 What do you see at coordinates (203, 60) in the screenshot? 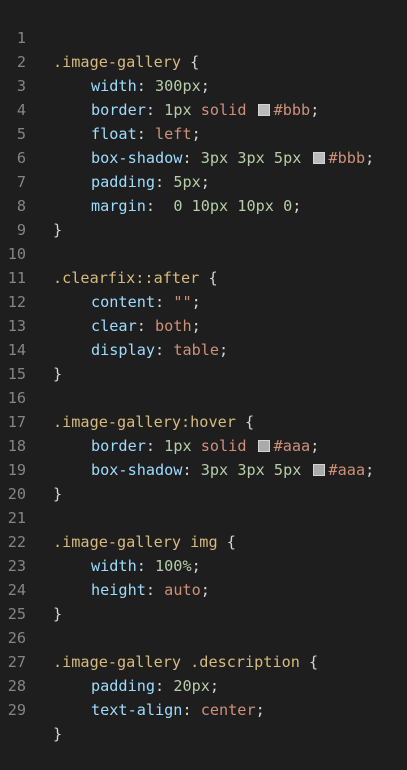
I see `code-line-2: 2 width: 300px;` at bounding box center [203, 60].